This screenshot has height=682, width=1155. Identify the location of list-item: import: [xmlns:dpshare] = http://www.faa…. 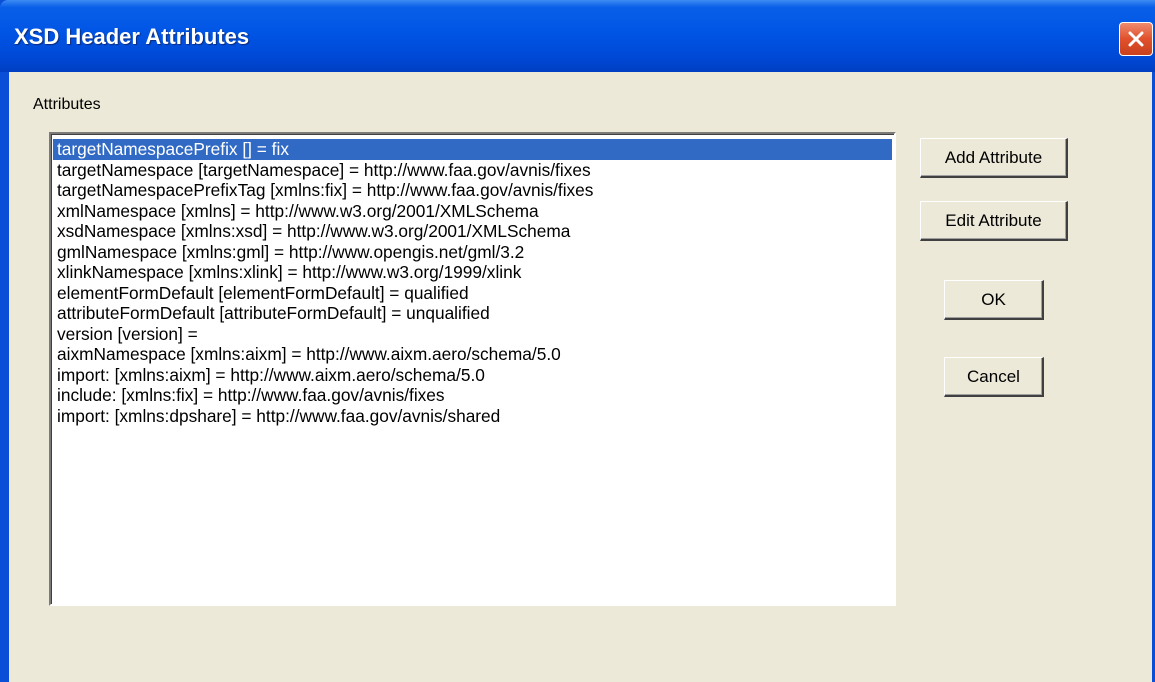
(472, 416).